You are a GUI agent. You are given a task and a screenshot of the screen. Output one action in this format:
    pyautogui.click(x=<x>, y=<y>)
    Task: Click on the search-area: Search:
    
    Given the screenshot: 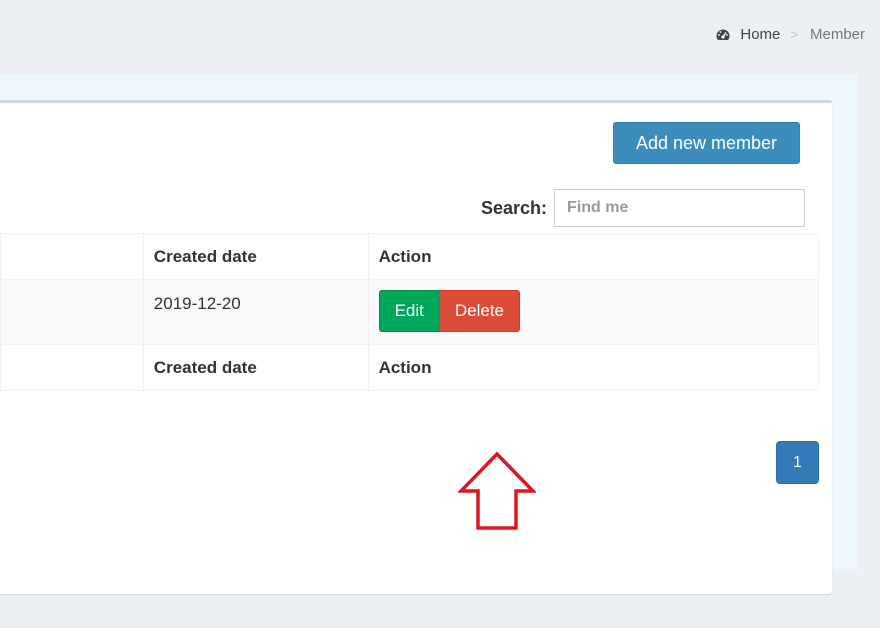 What is the action you would take?
    pyautogui.click(x=643, y=208)
    